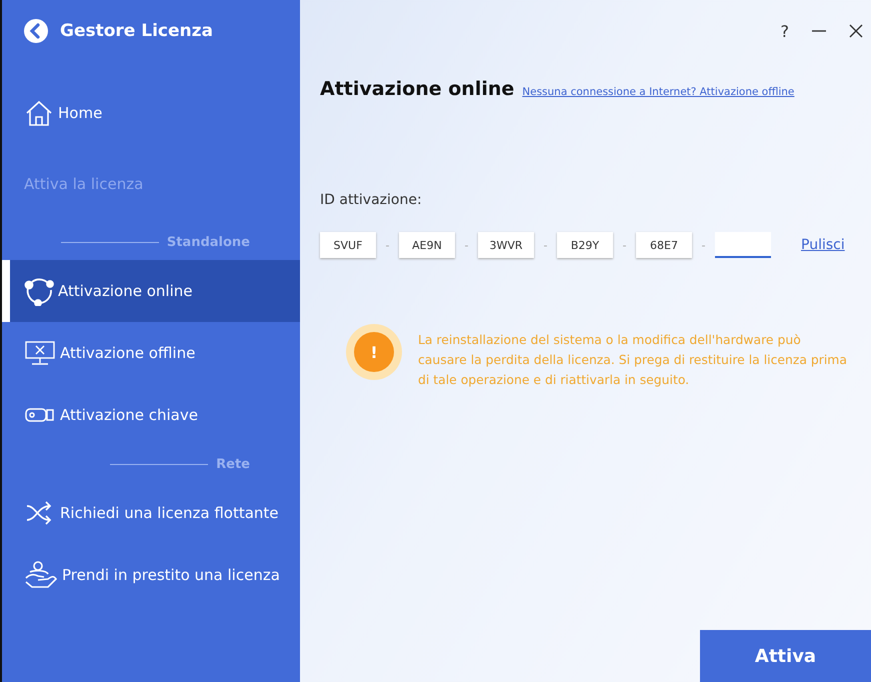 This screenshot has width=871, height=682. Describe the element at coordinates (506, 245) in the screenshot. I see `id-segment-field: 3WVR` at that location.